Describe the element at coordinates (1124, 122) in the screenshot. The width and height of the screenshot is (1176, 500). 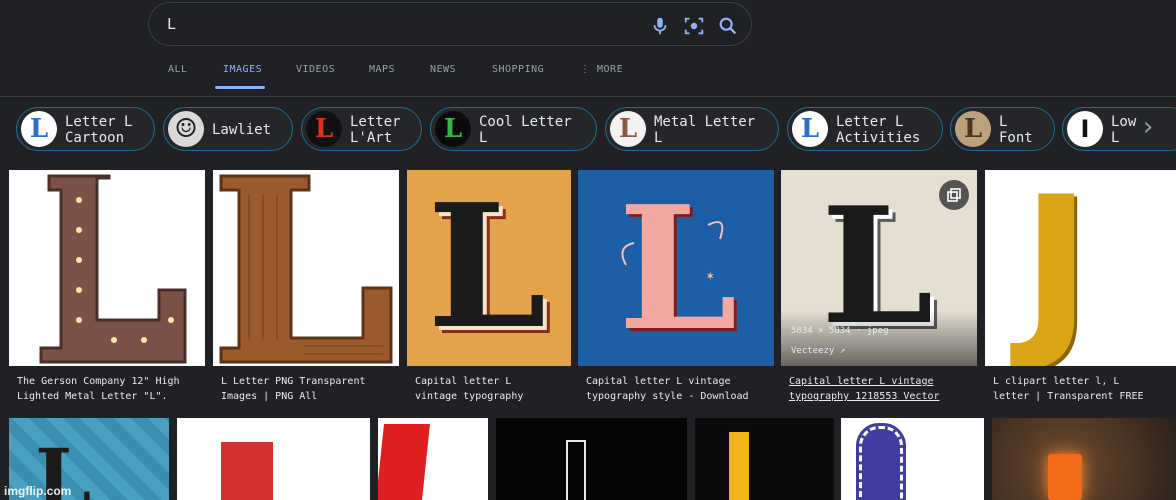
I see `chip-label: Low` at that location.